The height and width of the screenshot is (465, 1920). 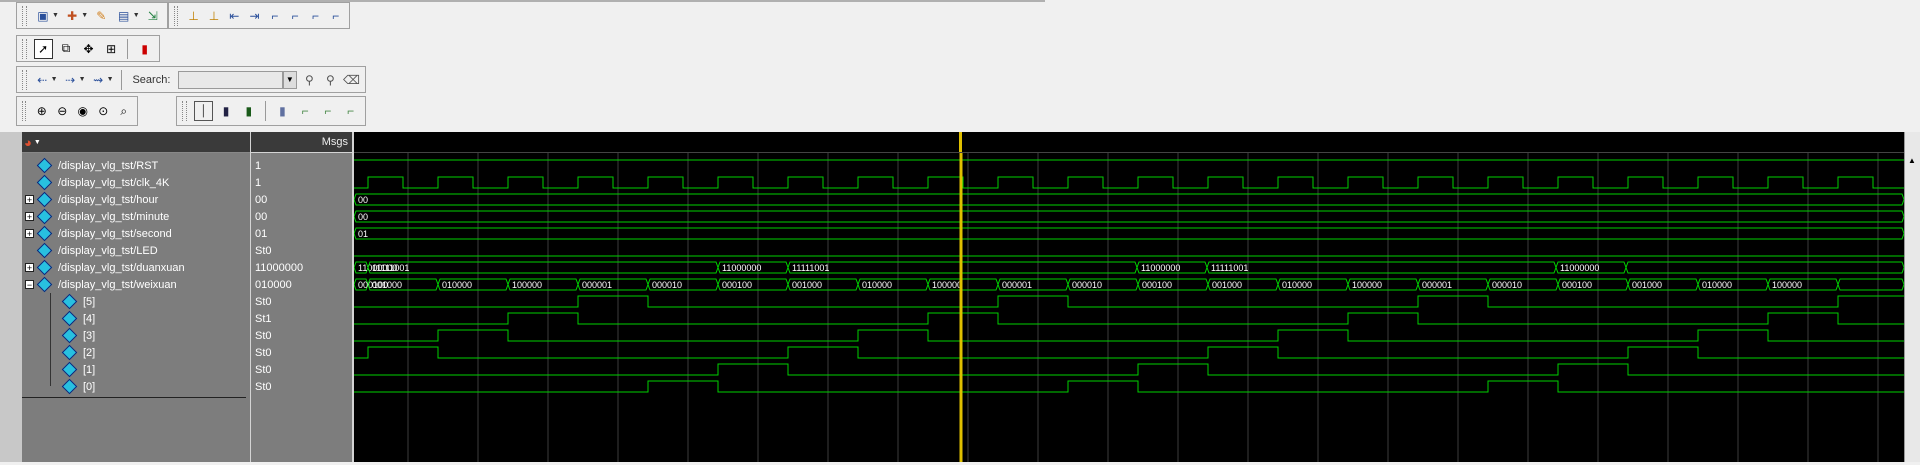 I want to click on binoculars-icon: ⚲, so click(x=309, y=80).